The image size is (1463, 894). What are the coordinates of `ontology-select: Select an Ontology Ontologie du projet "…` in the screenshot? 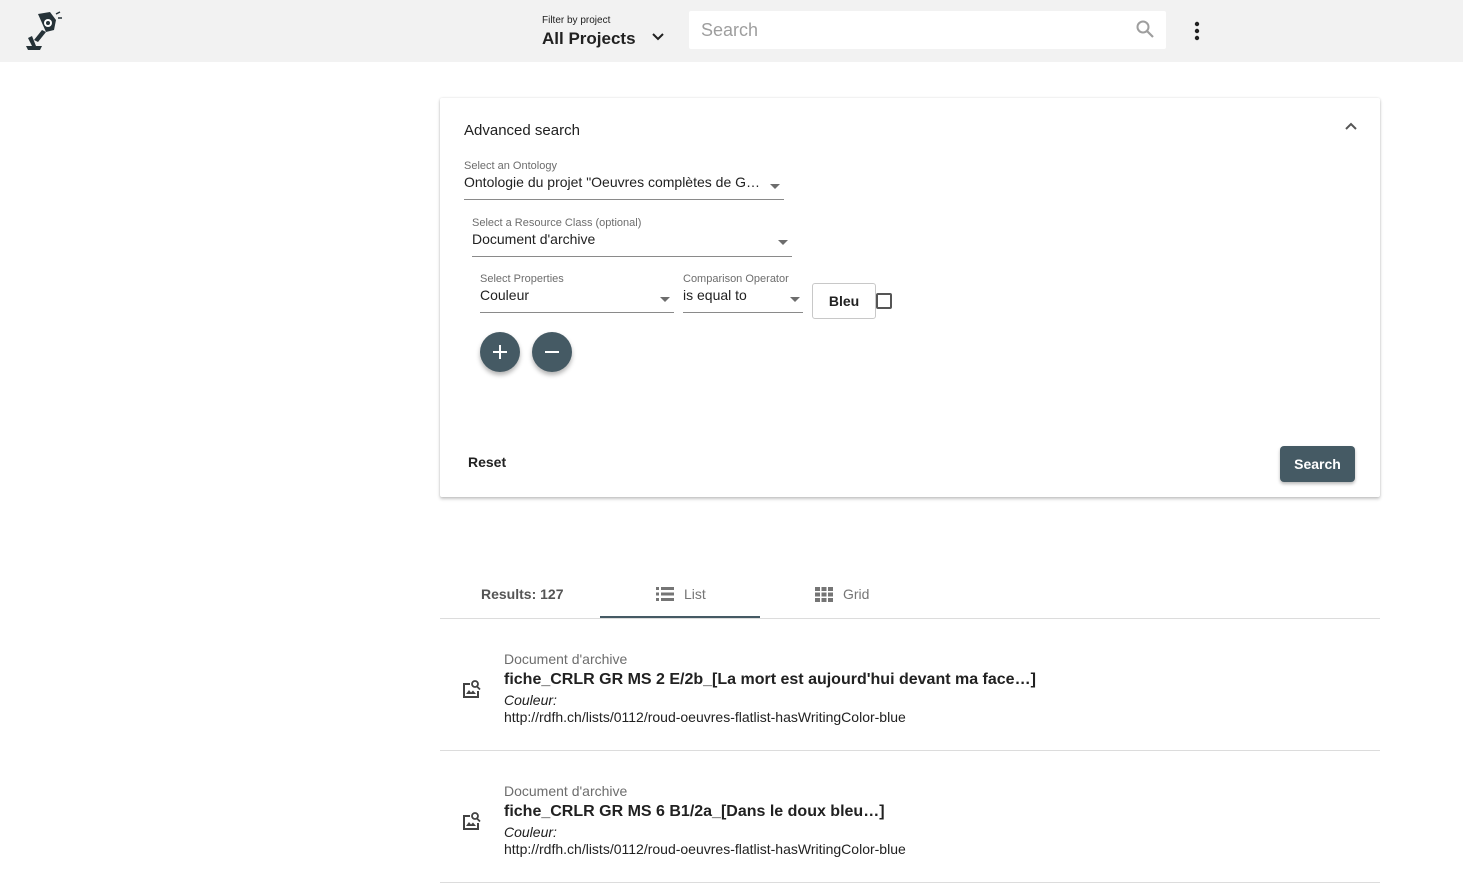 It's located at (624, 180).